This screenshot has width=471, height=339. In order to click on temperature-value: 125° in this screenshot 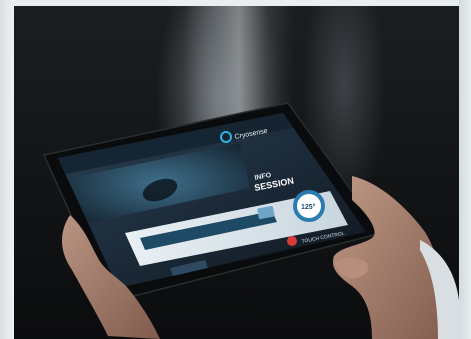, I will do `click(308, 207)`.